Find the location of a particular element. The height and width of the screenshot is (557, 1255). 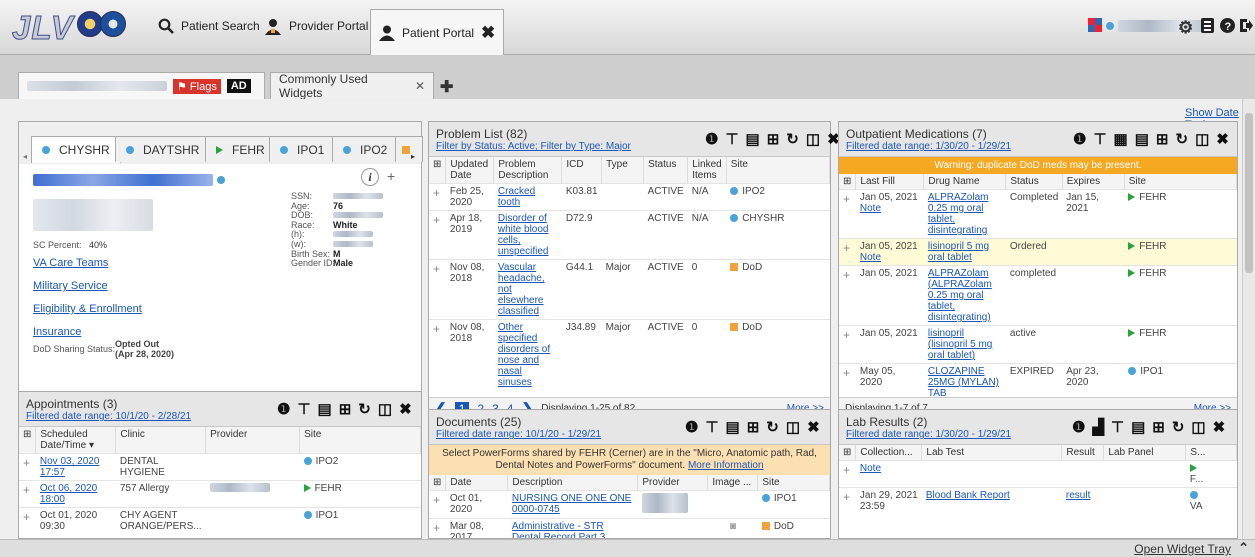

military-service-link: Military Service is located at coordinates (70, 286).